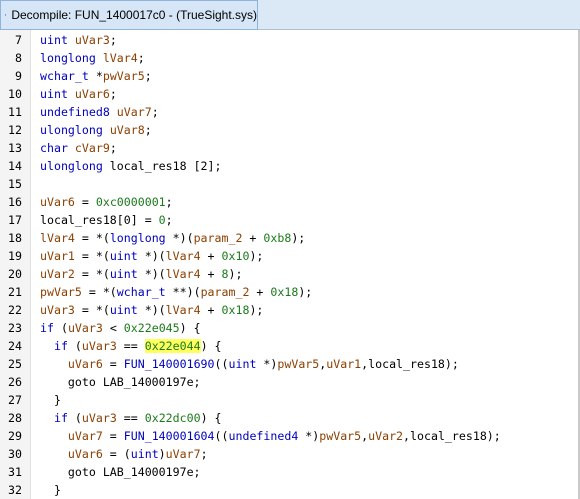 Image resolution: width=580 pixels, height=499 pixels. Describe the element at coordinates (289, 472) in the screenshot. I see `code-line: 31 goto LAB_14000197e;` at that location.